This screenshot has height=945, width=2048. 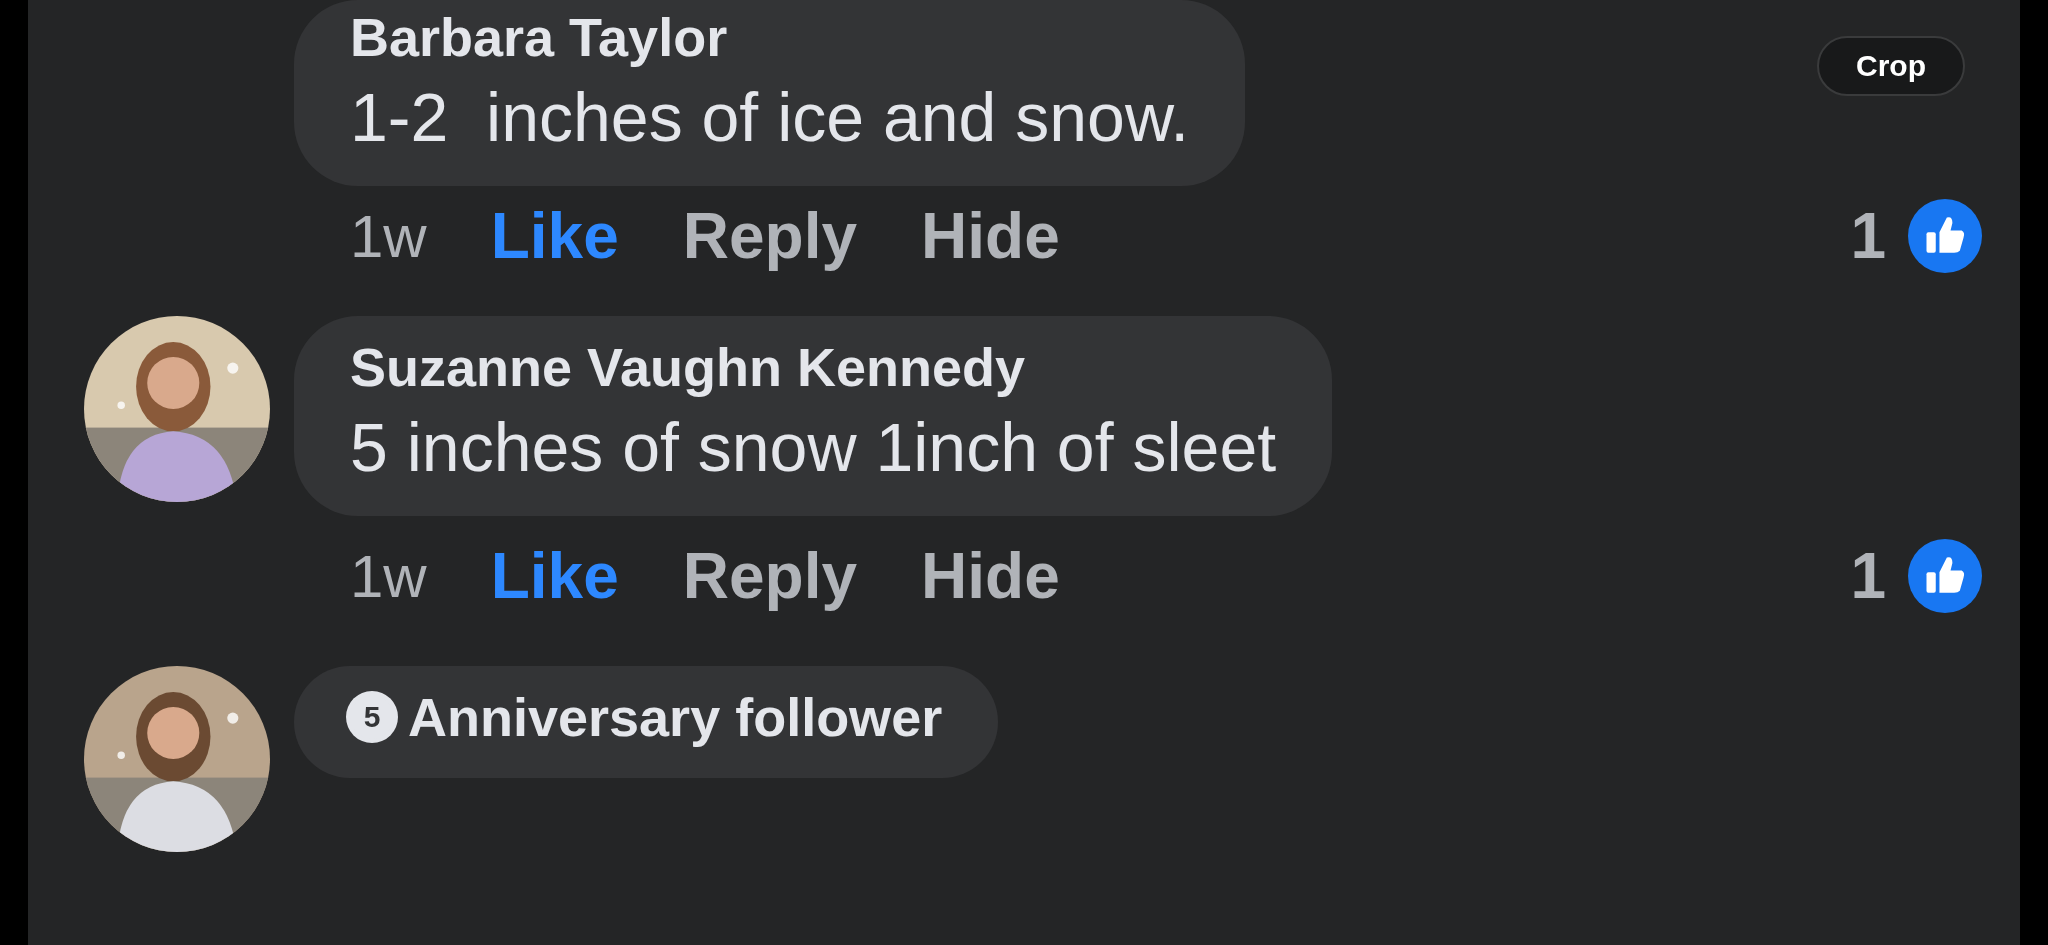 What do you see at coordinates (813, 367) in the screenshot?
I see `comment-author: Suzanne Vaughn Kennedy` at bounding box center [813, 367].